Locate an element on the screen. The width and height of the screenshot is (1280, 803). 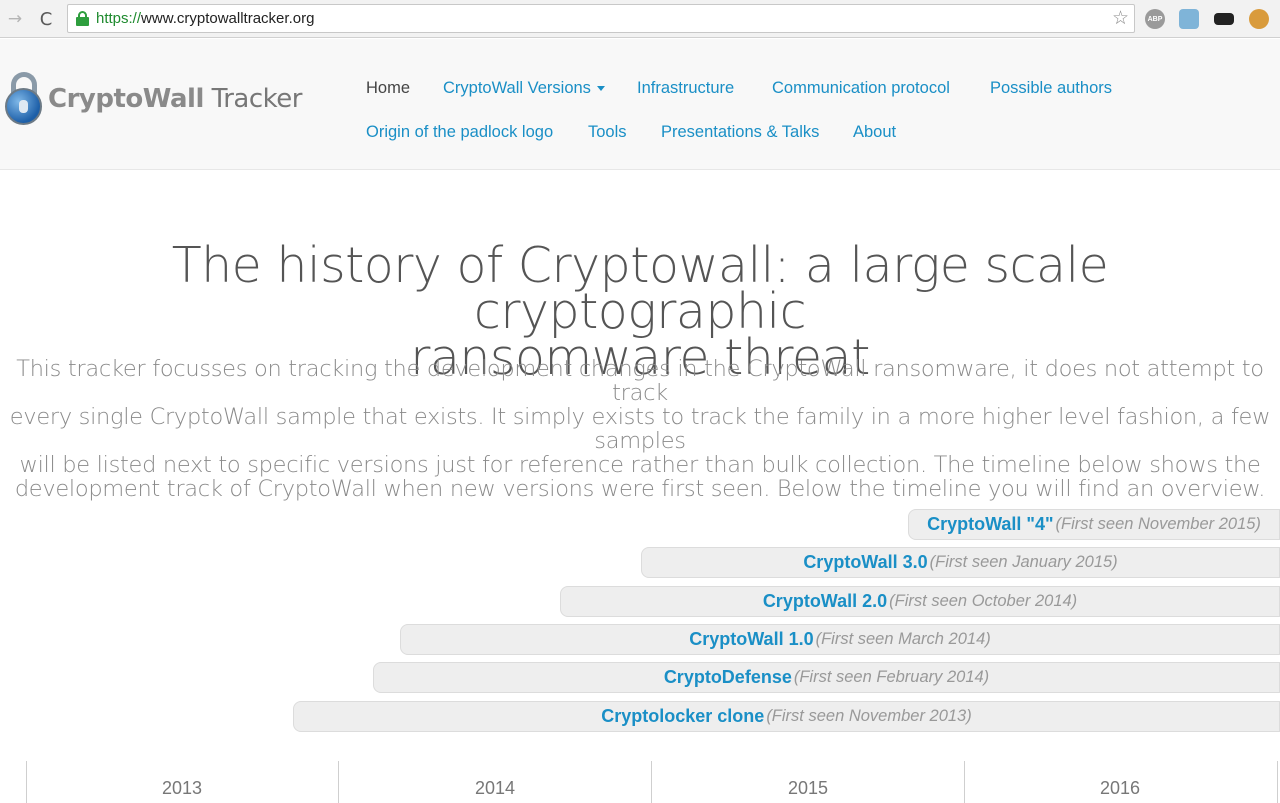
timeline-bar-cryptowall-3: CryptoWall 3.0 (First seen January 2015) is located at coordinates (960, 562).